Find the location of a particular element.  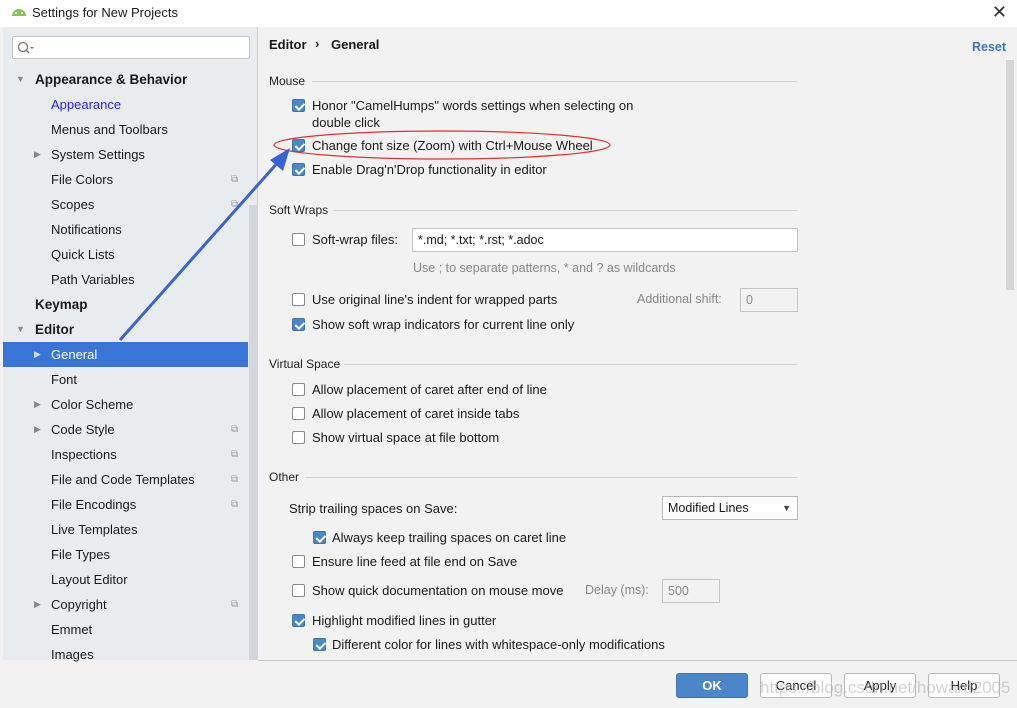

sidebar-item-label: Appearance & Behavior is located at coordinates (111, 79).